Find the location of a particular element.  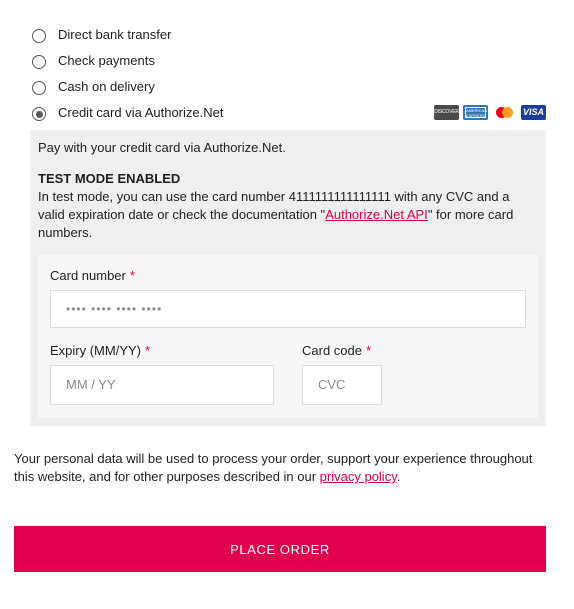

privacy-policy-link: privacy policy is located at coordinates (358, 476).